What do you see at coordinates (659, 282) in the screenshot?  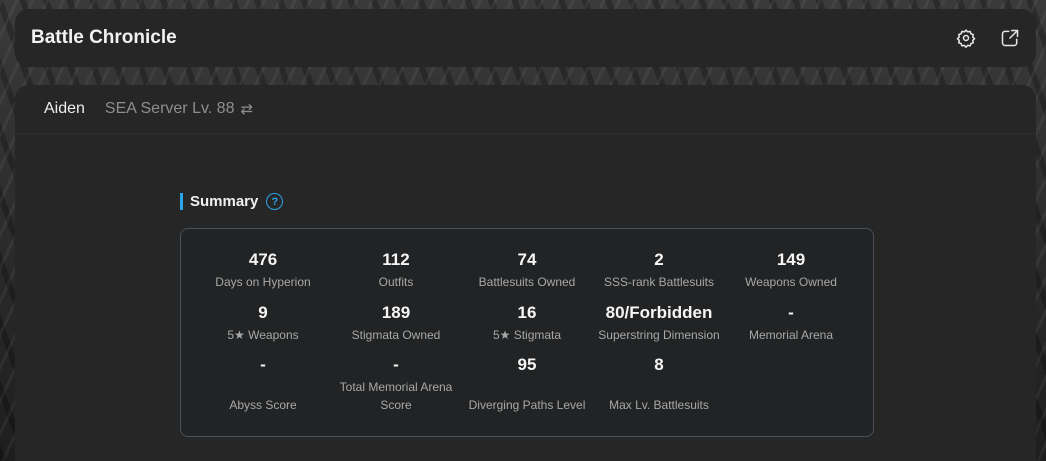 I see `stat-label: SSS-rank Battlesuits` at bounding box center [659, 282].